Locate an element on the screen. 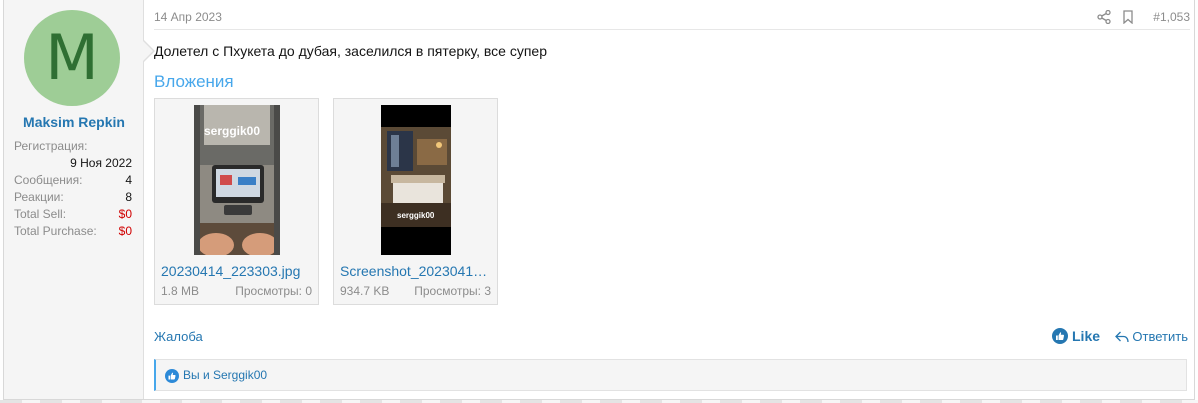 The image size is (1198, 403). stat-label: Total Purchase: is located at coordinates (55, 231).